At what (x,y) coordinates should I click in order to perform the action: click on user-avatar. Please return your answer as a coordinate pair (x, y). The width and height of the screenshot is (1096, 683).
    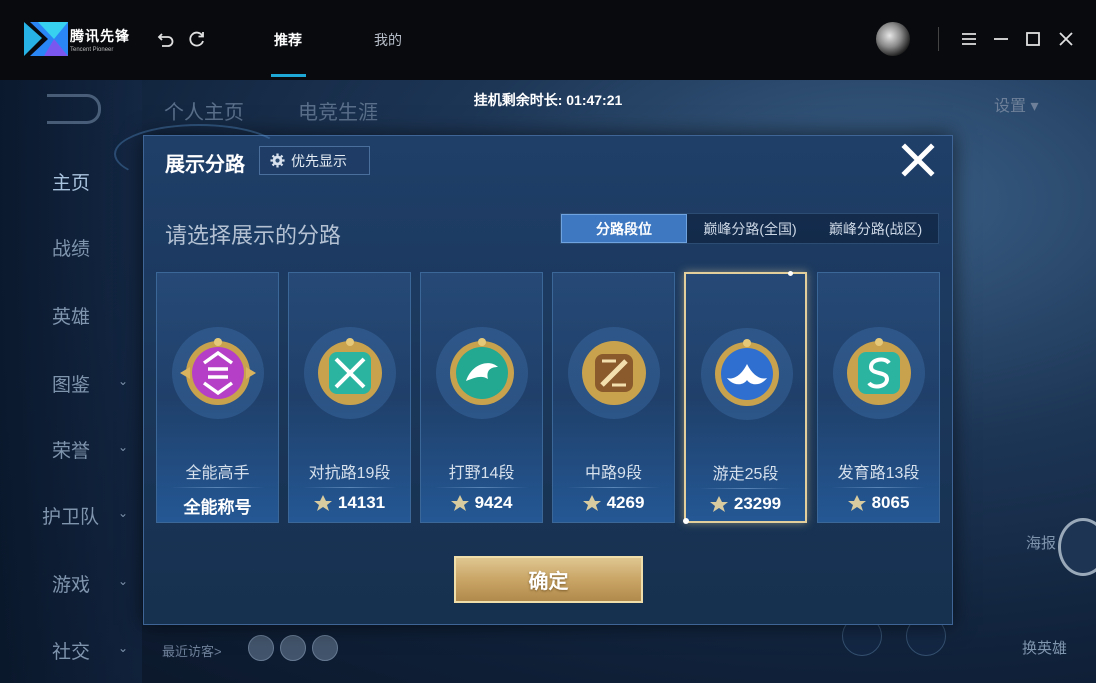
    Looking at the image, I should click on (893, 39).